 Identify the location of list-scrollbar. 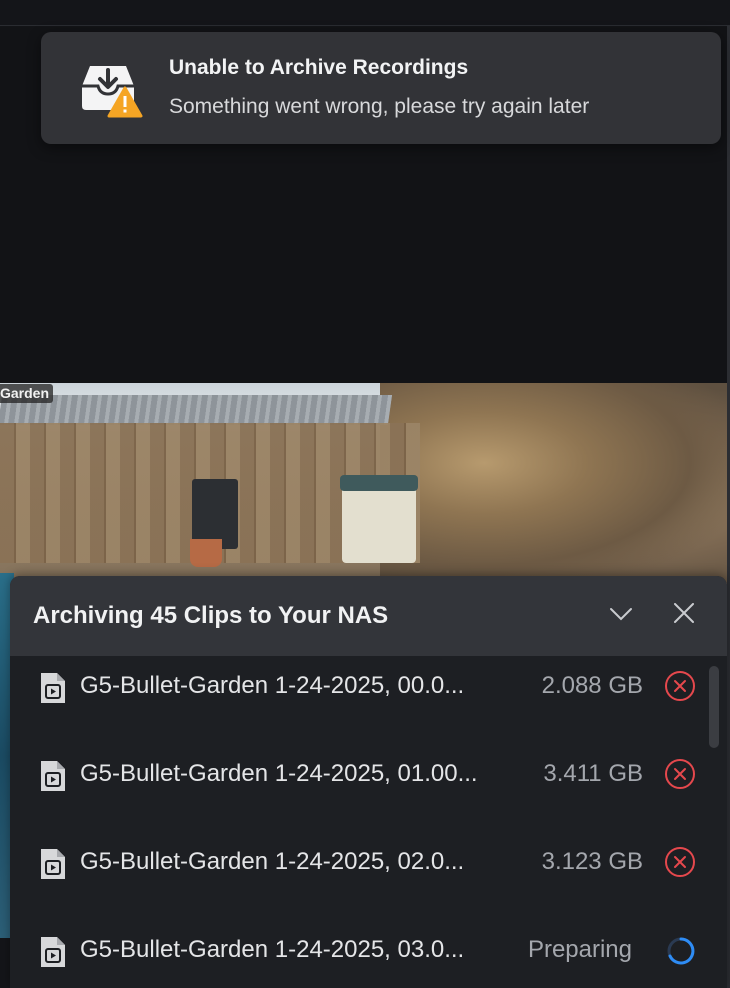
(714, 707).